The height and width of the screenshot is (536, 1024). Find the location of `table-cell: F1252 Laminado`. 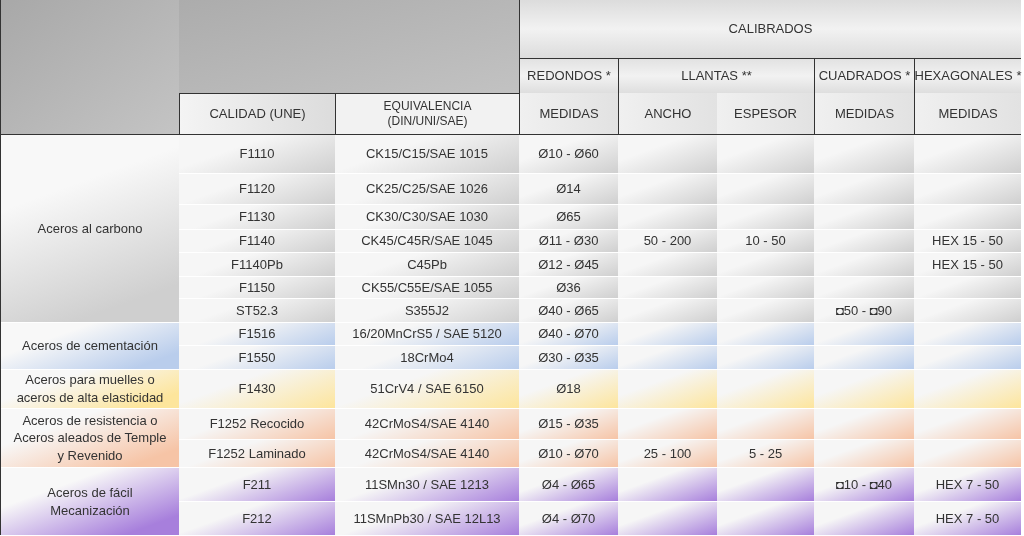

table-cell: F1252 Laminado is located at coordinates (257, 454).